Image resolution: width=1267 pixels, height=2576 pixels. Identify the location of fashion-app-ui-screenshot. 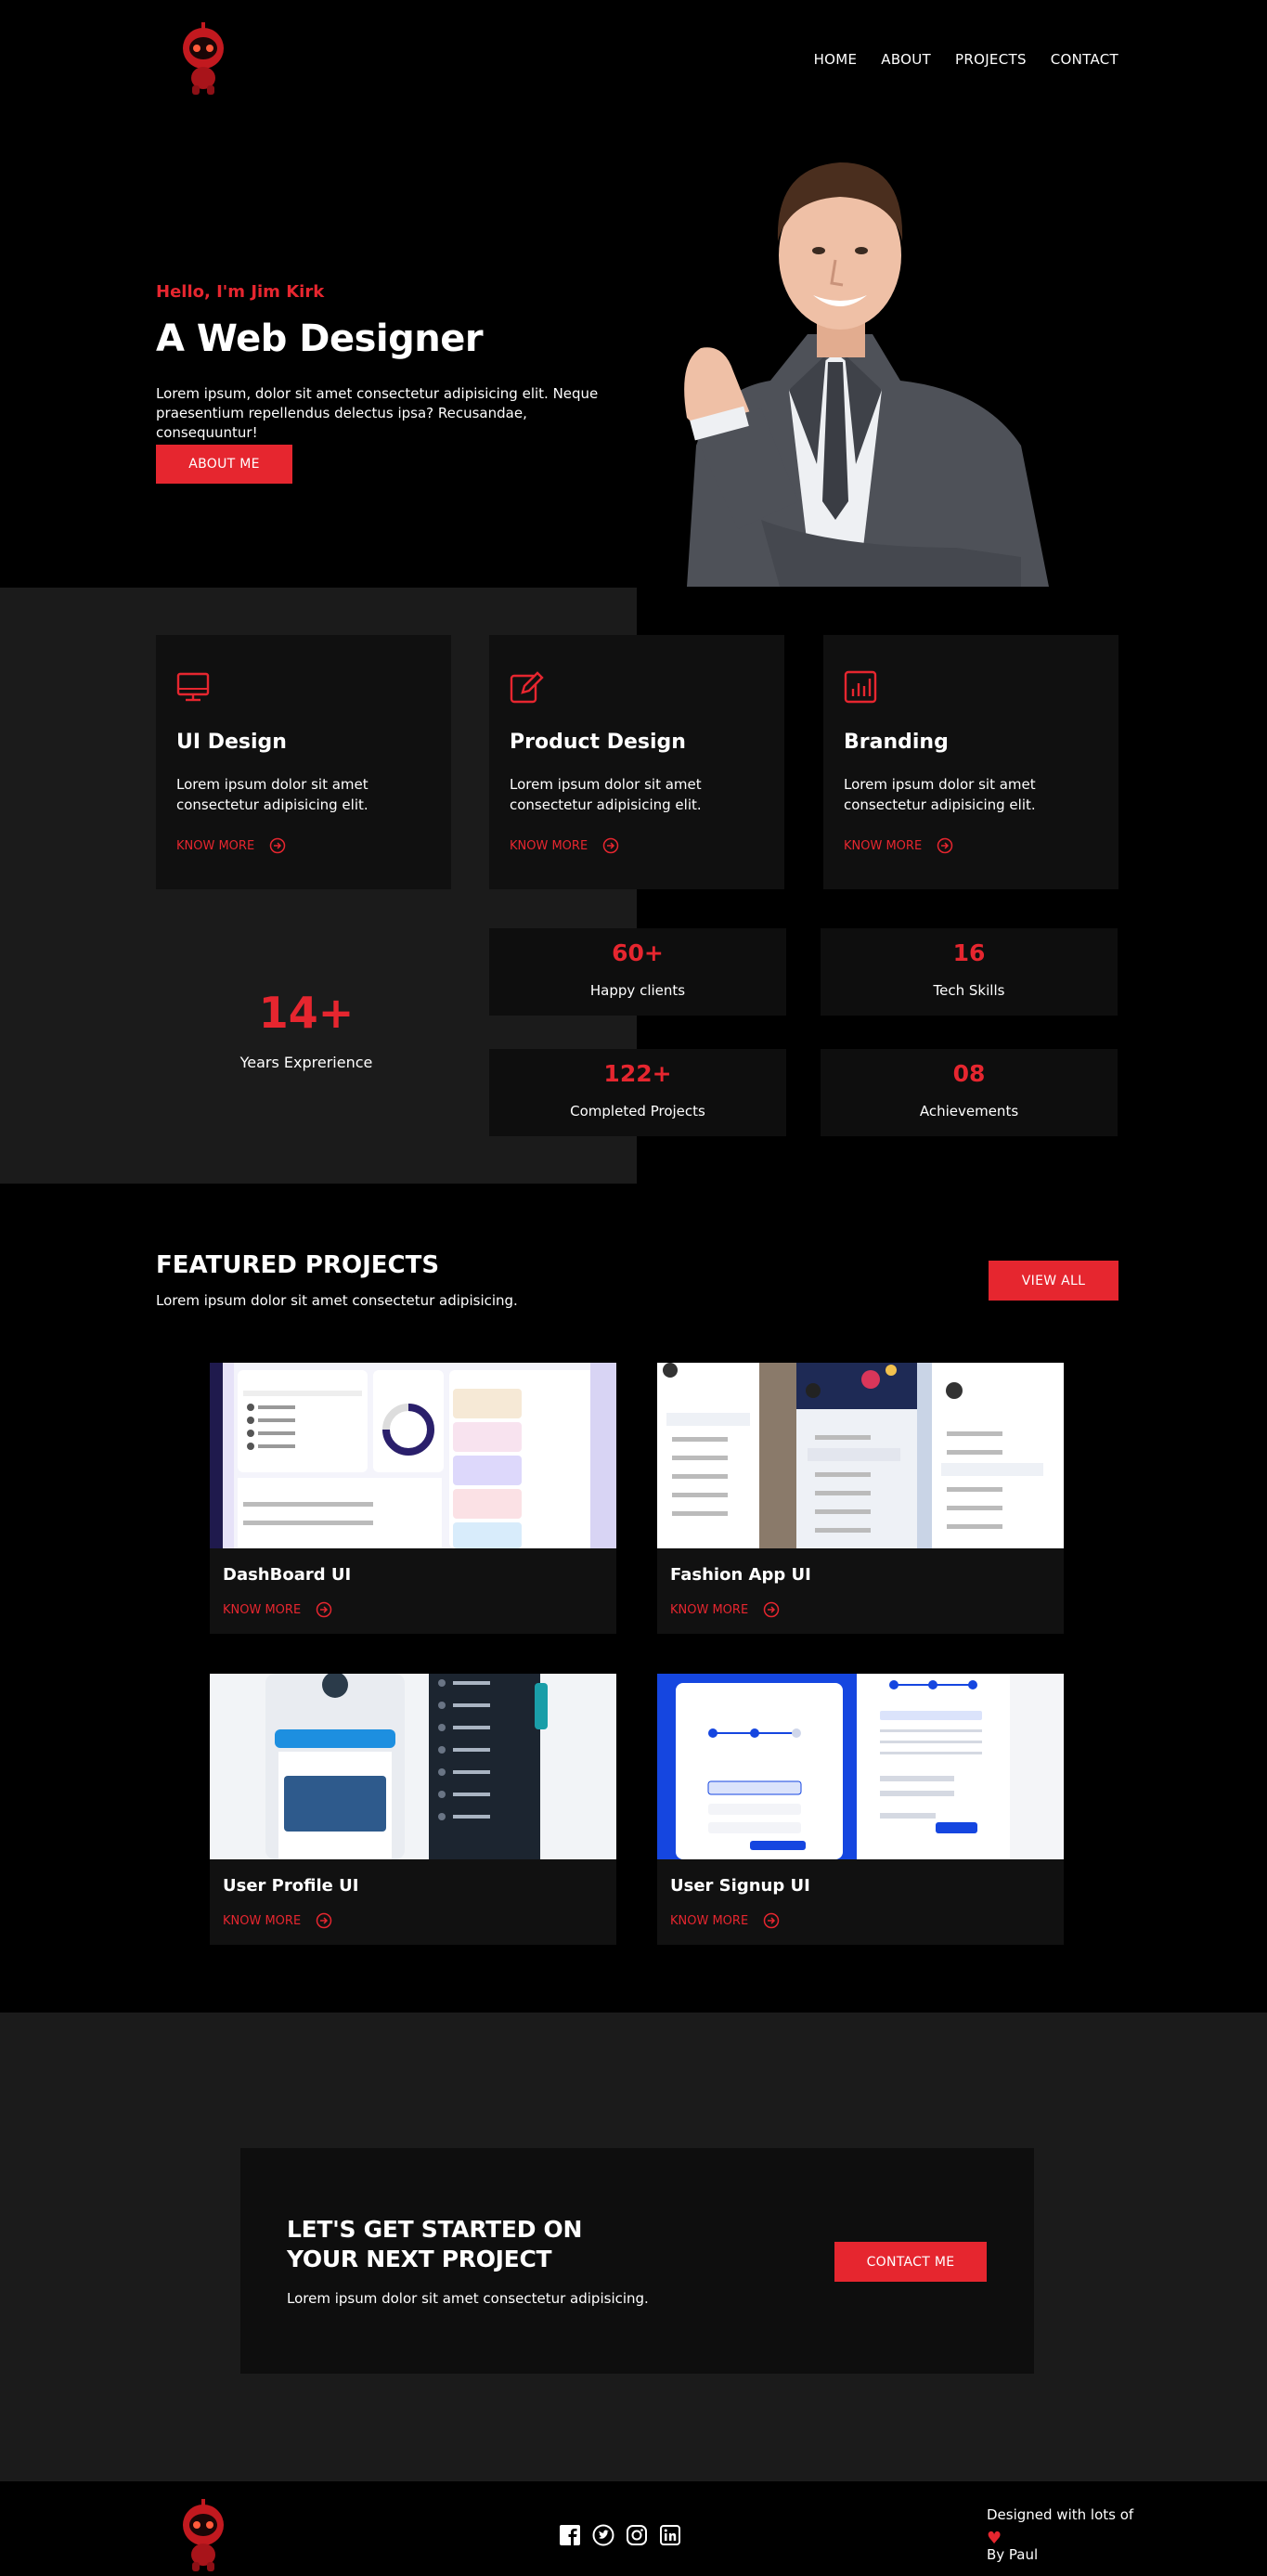
(860, 1455).